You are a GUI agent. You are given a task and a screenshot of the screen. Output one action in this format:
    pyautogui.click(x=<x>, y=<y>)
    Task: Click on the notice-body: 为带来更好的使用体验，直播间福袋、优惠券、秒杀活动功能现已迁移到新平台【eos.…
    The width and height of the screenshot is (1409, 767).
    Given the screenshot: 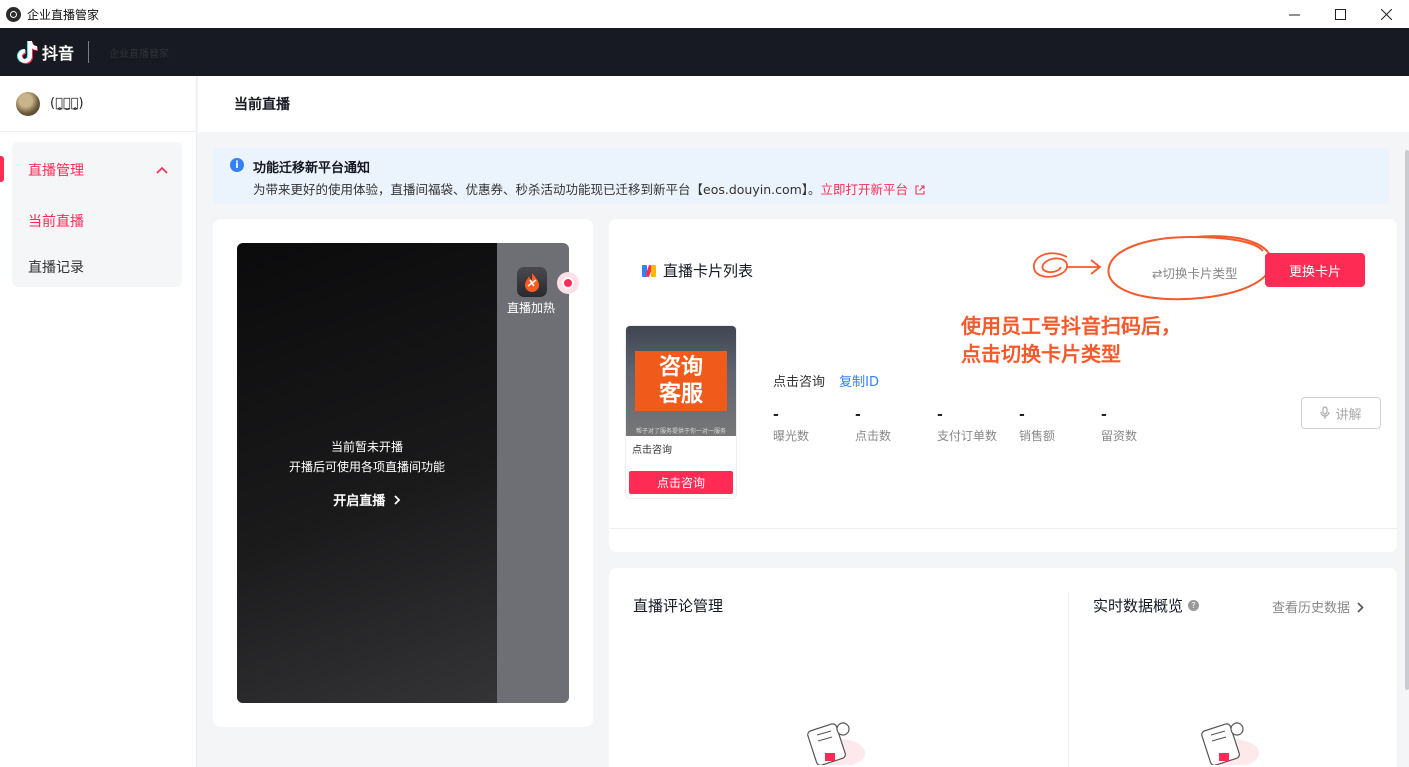 What is the action you would take?
    pyautogui.click(x=589, y=188)
    